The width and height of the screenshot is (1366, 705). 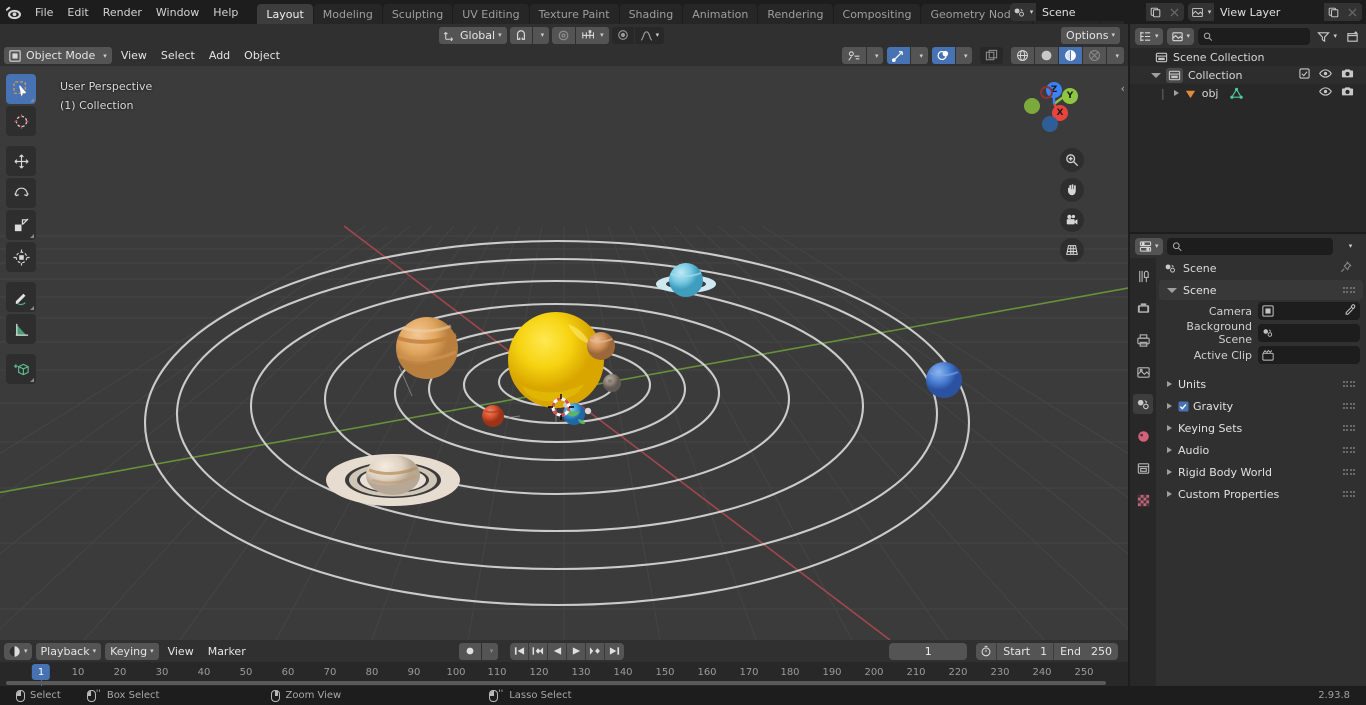 I want to click on tool-scale, so click(x=21, y=225).